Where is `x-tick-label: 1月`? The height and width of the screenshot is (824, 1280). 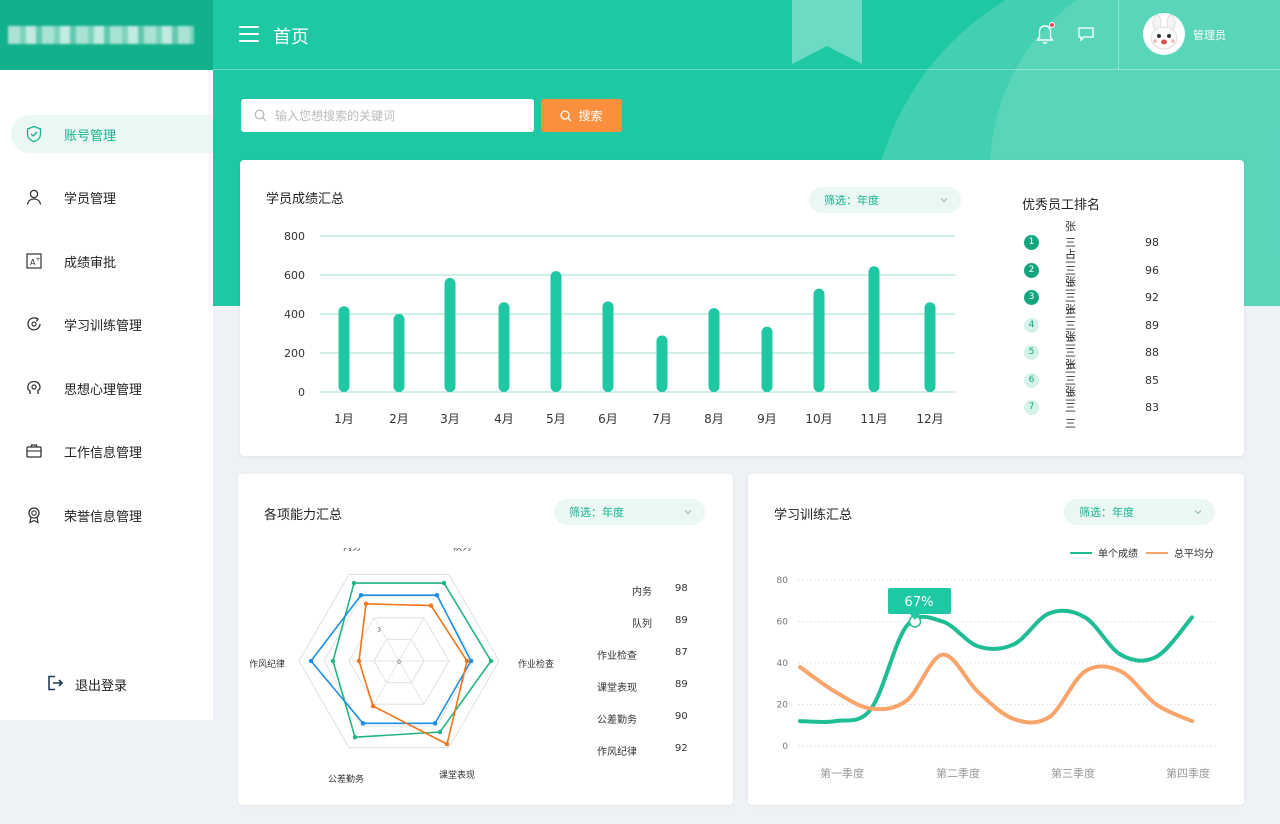
x-tick-label: 1月 is located at coordinates (344, 419).